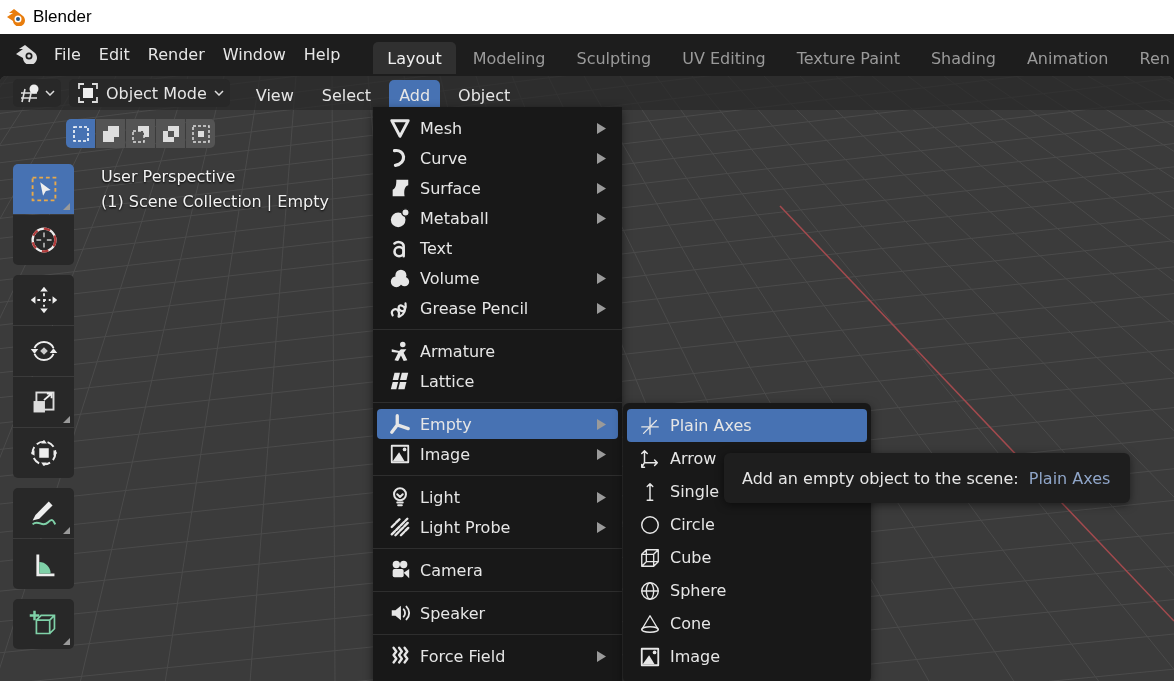 This screenshot has height=681, width=1174. I want to click on viewport-info-text: (1) Scene Collection | Empty, so click(215, 201).